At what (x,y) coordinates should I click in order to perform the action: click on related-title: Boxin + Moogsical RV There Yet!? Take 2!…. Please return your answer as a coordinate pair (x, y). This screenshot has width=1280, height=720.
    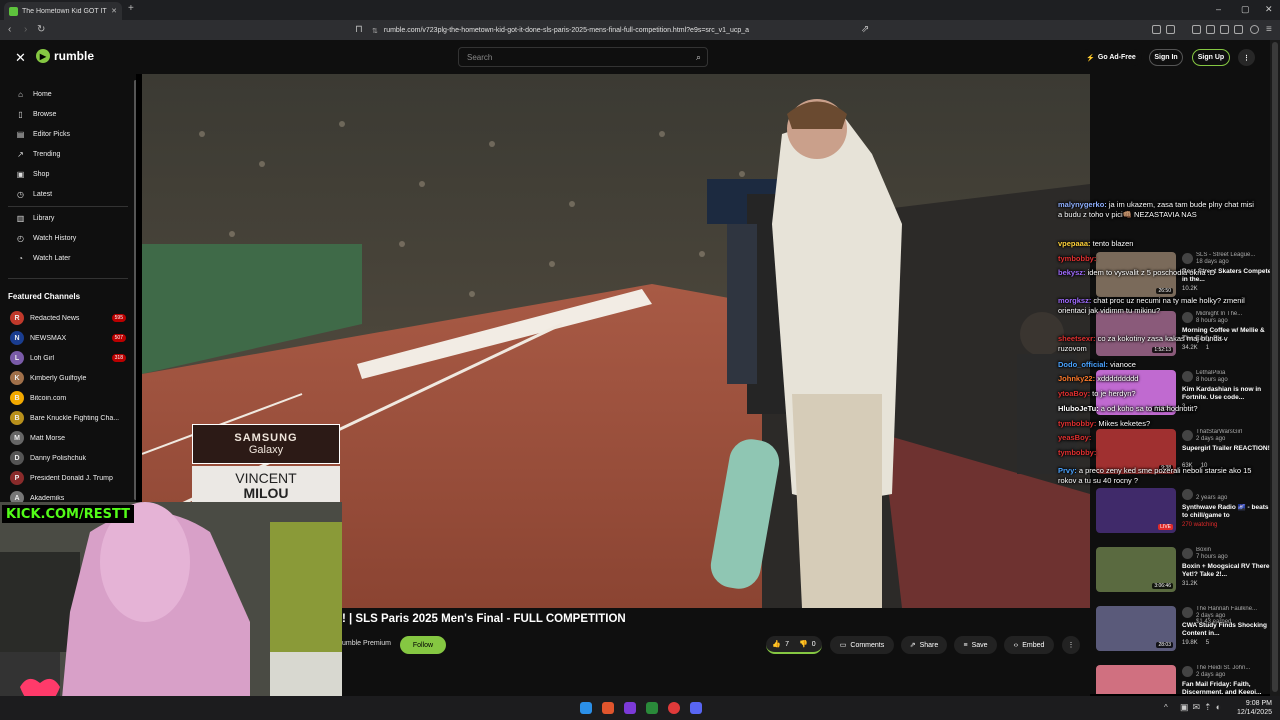
    Looking at the image, I should click on (1226, 571).